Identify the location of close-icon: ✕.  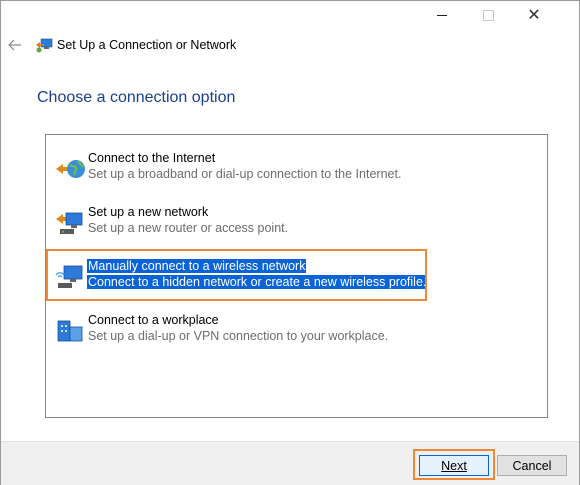
(534, 15).